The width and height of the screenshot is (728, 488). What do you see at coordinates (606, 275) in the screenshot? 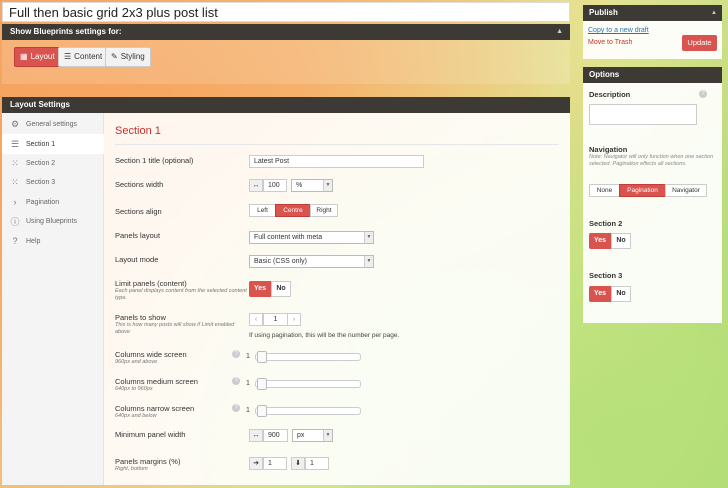
I see `section-3-label: Section 3` at bounding box center [606, 275].